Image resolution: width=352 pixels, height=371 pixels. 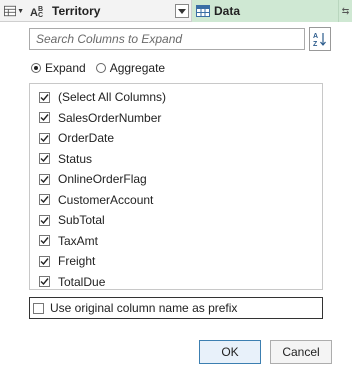 I want to click on list-item-column: CustomerAccount, so click(x=96, y=200).